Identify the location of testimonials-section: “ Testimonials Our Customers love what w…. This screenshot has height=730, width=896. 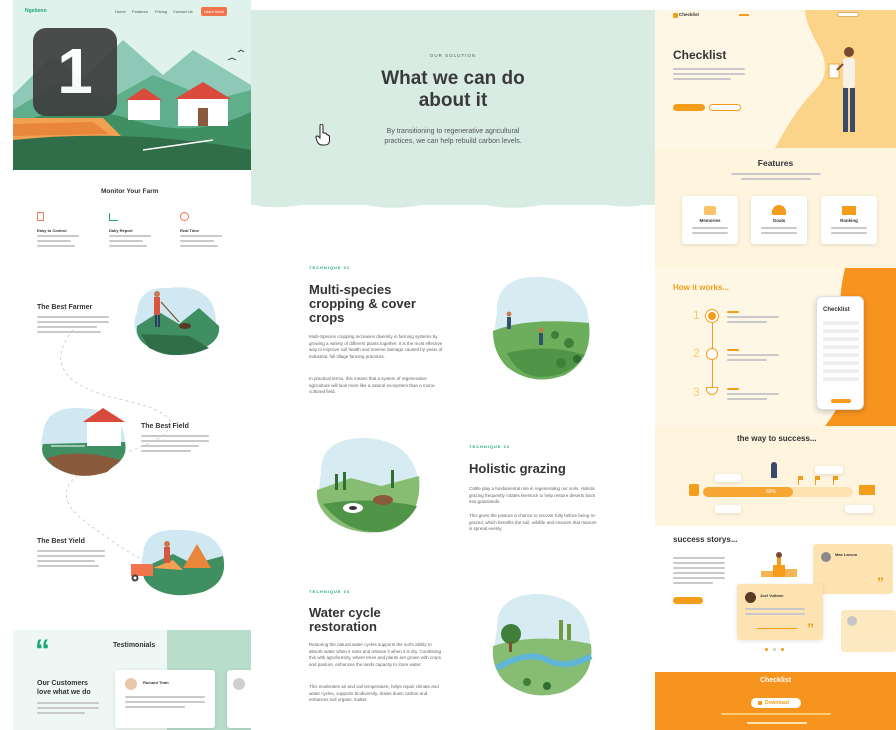
(132, 680).